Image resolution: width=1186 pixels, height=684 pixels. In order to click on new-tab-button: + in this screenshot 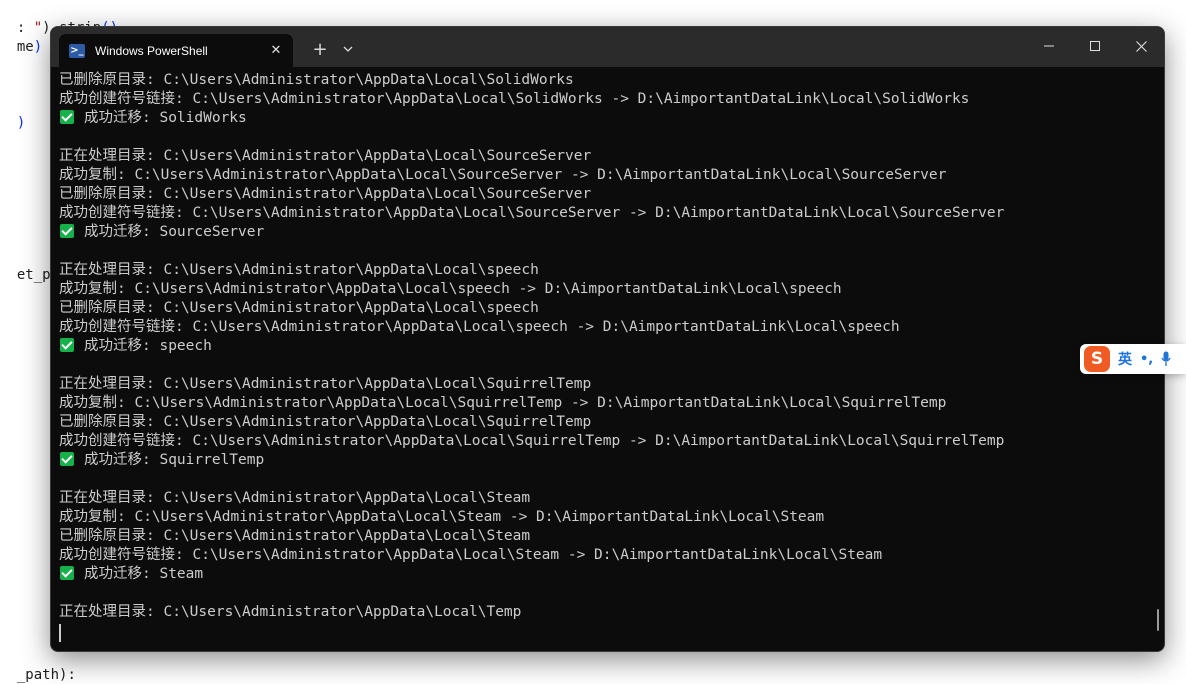, I will do `click(320, 49)`.